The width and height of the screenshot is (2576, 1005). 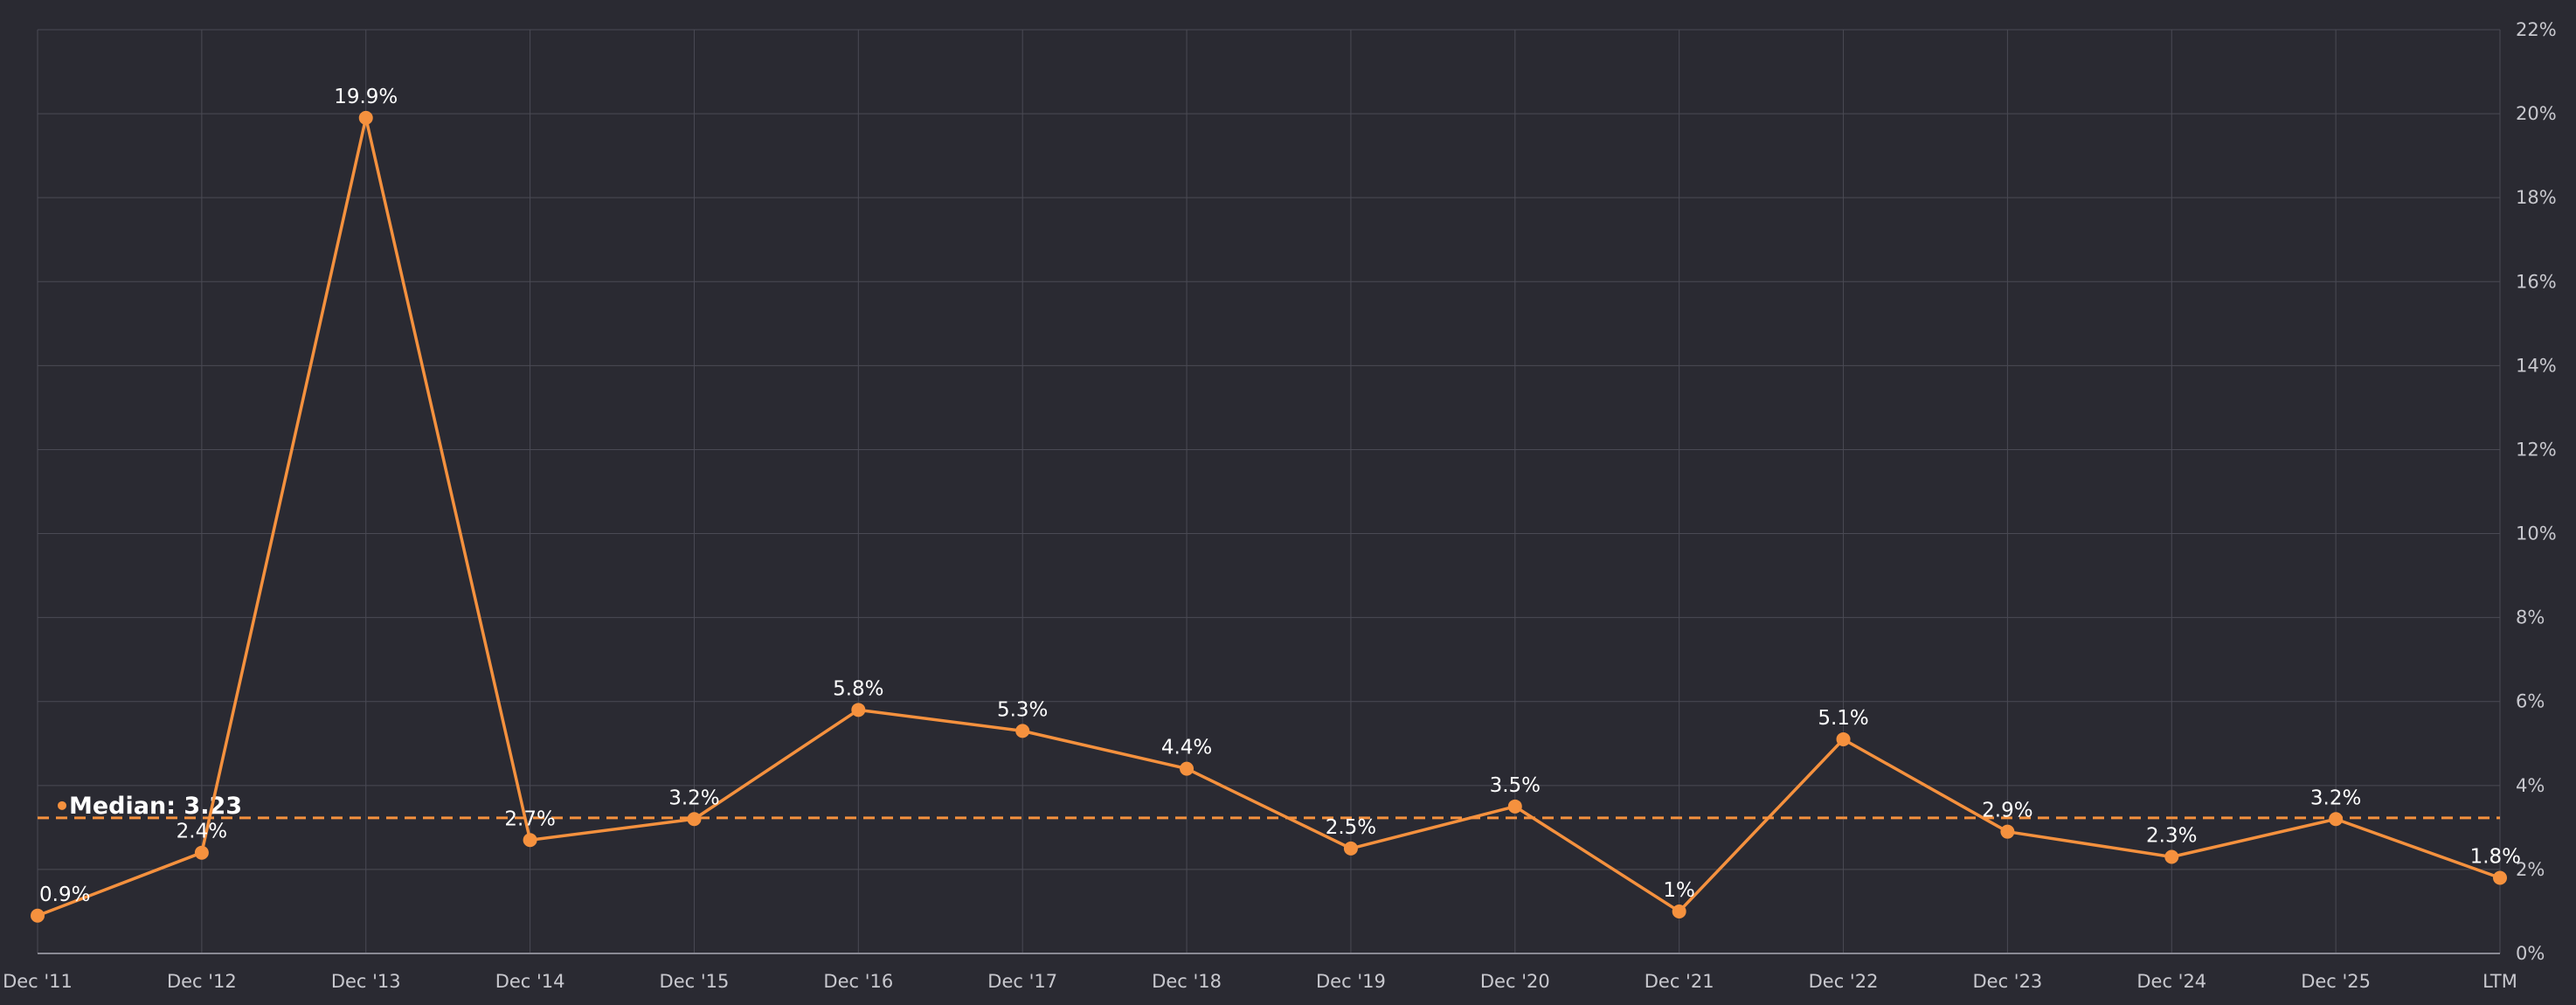 What do you see at coordinates (2536, 29) in the screenshot?
I see `y-tick-label: 22%` at bounding box center [2536, 29].